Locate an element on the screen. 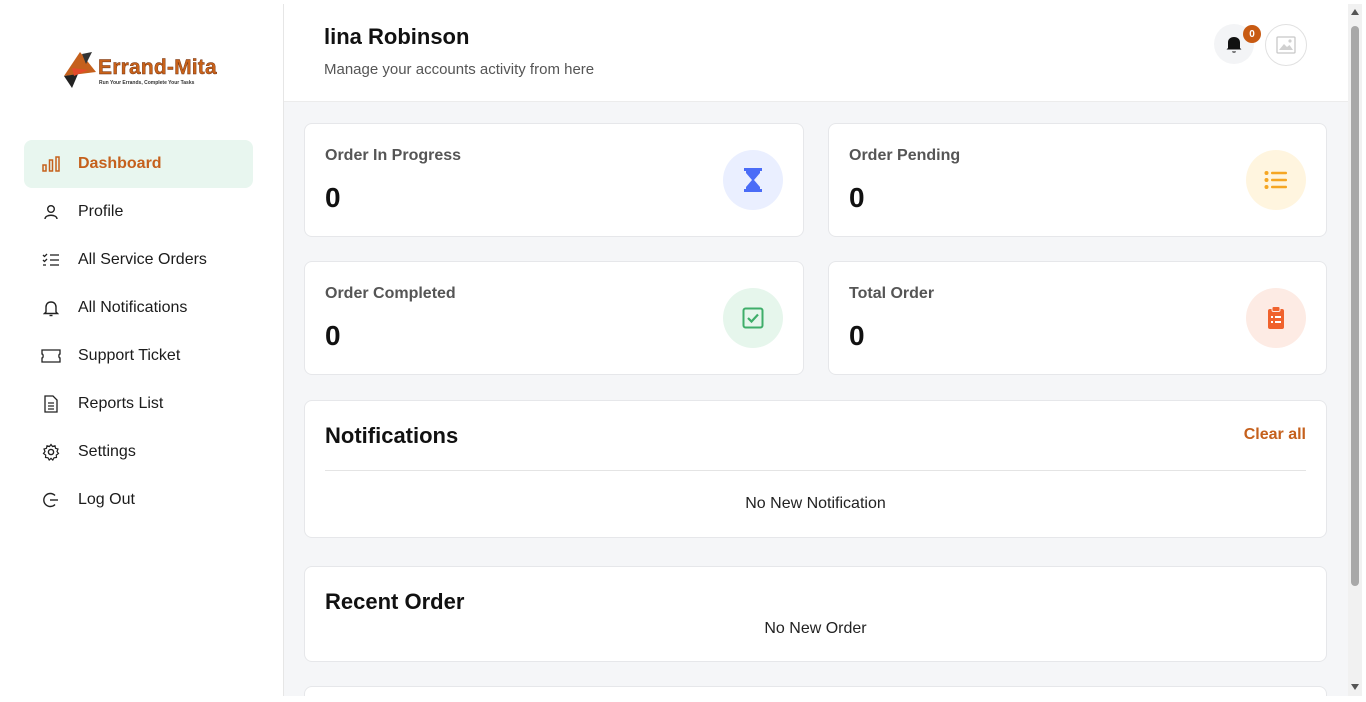 Image resolution: width=1366 pixels, height=702 pixels. stat-label: Total Order is located at coordinates (892, 293).